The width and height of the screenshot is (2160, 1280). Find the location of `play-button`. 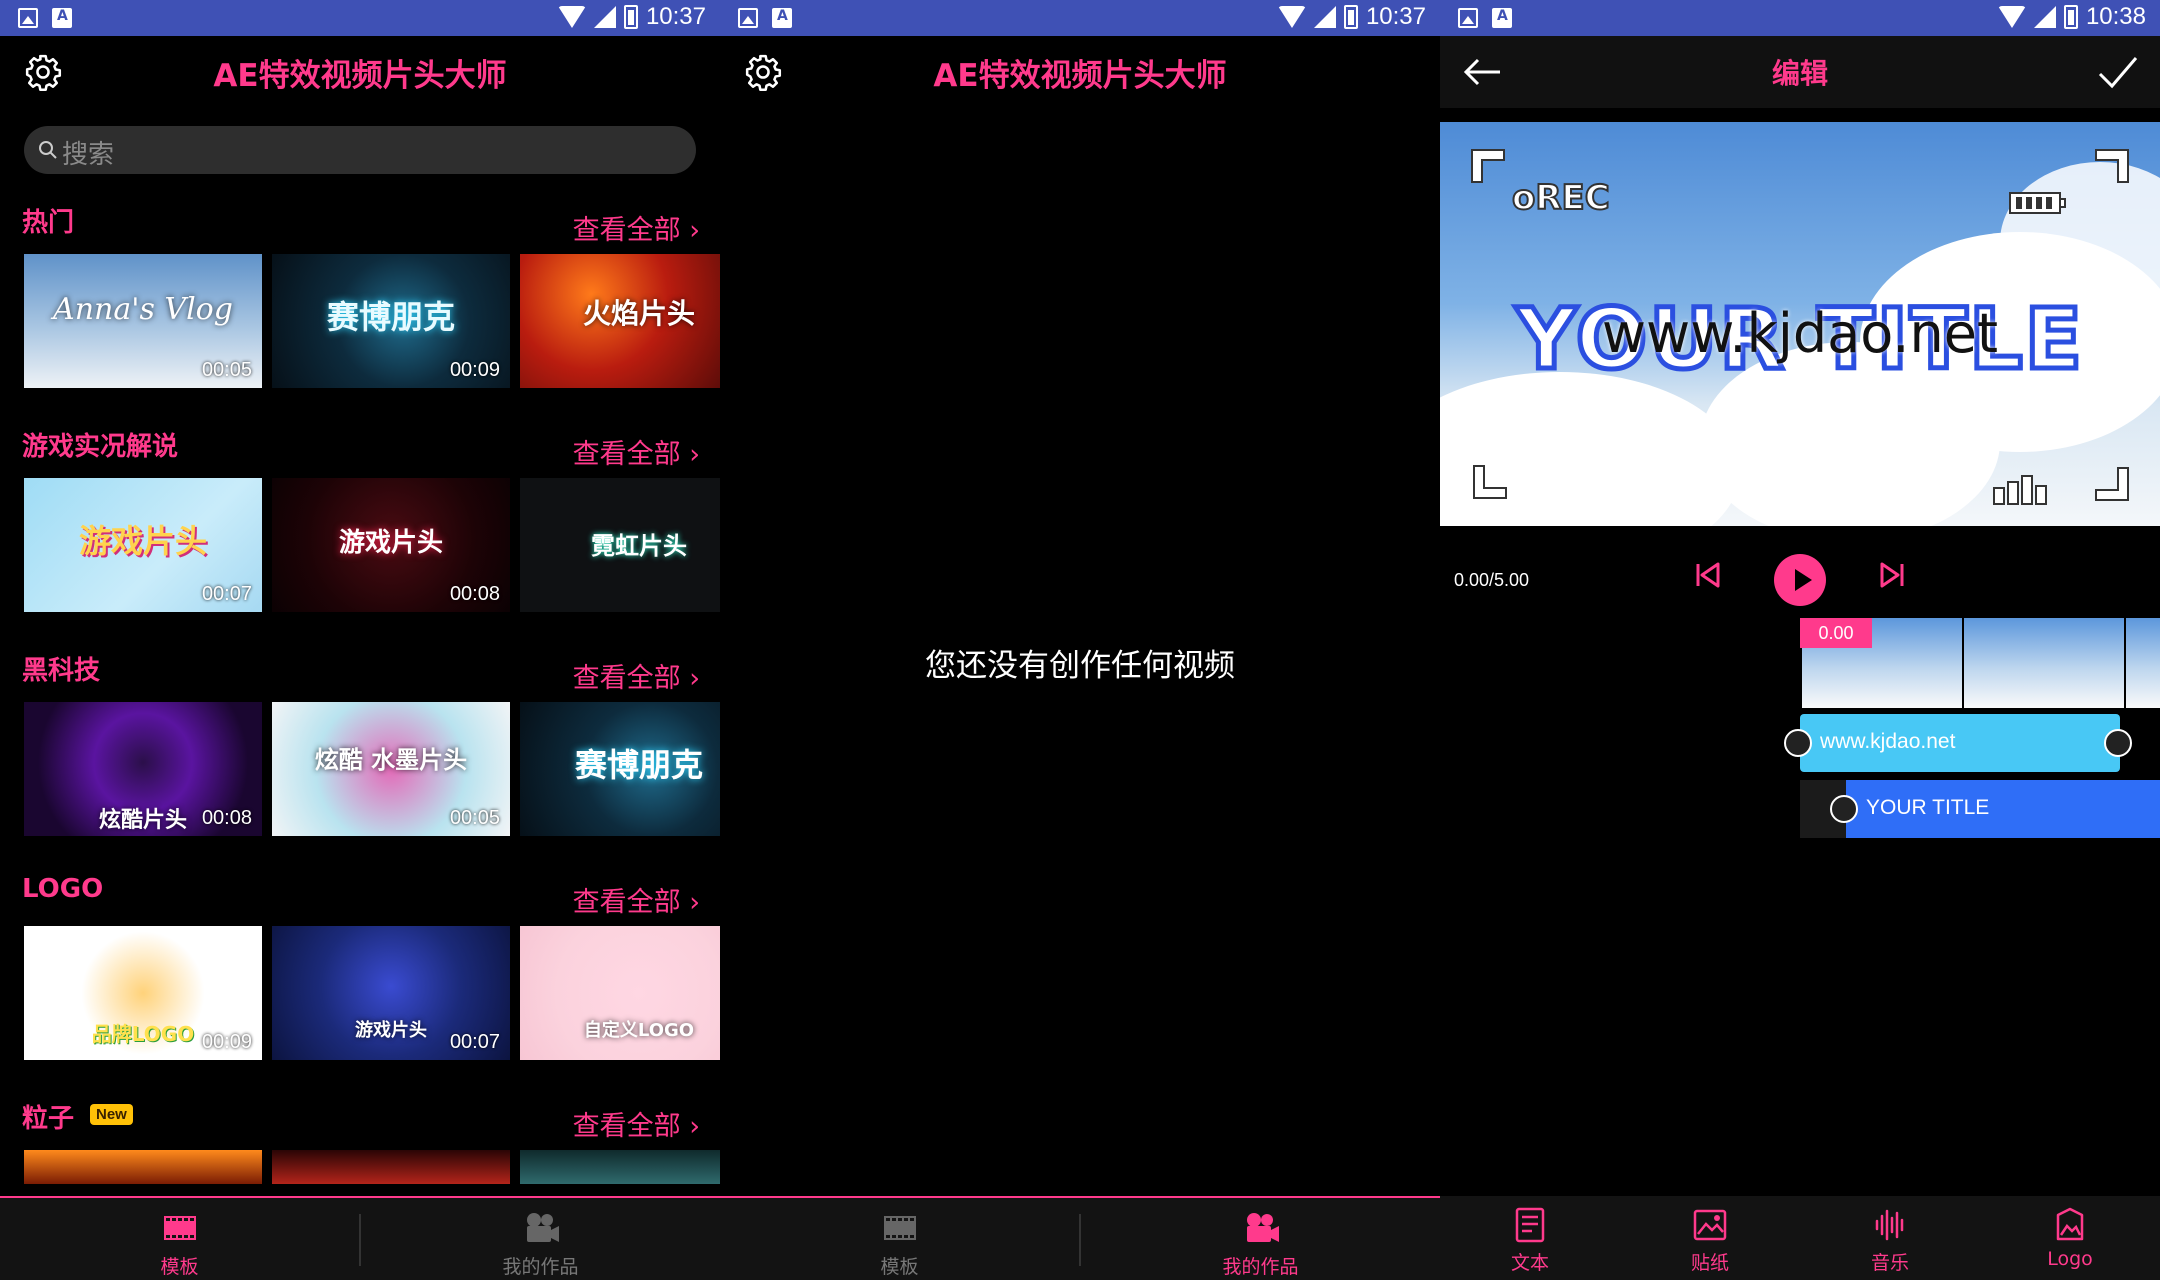

play-button is located at coordinates (1800, 580).